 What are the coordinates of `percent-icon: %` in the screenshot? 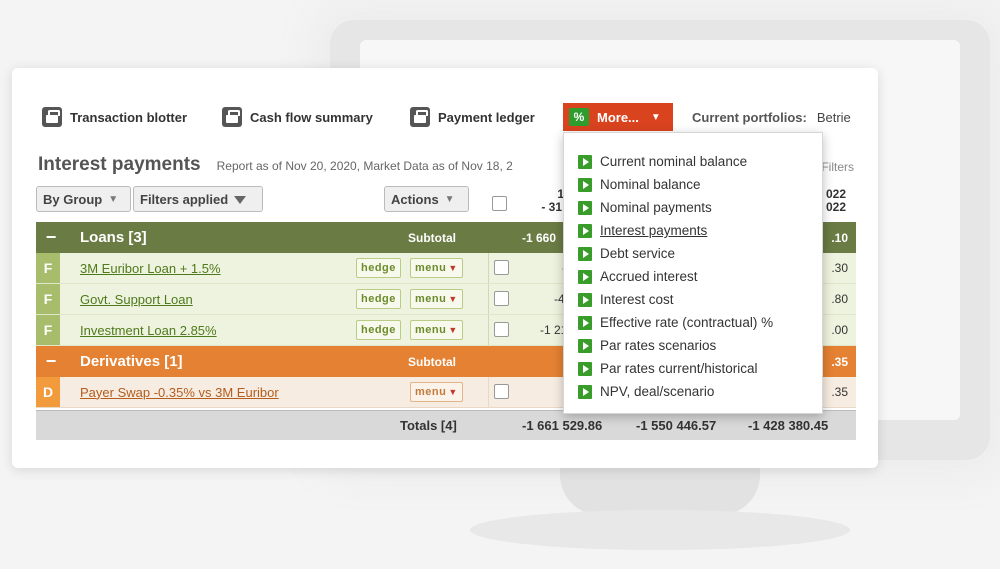 It's located at (579, 117).